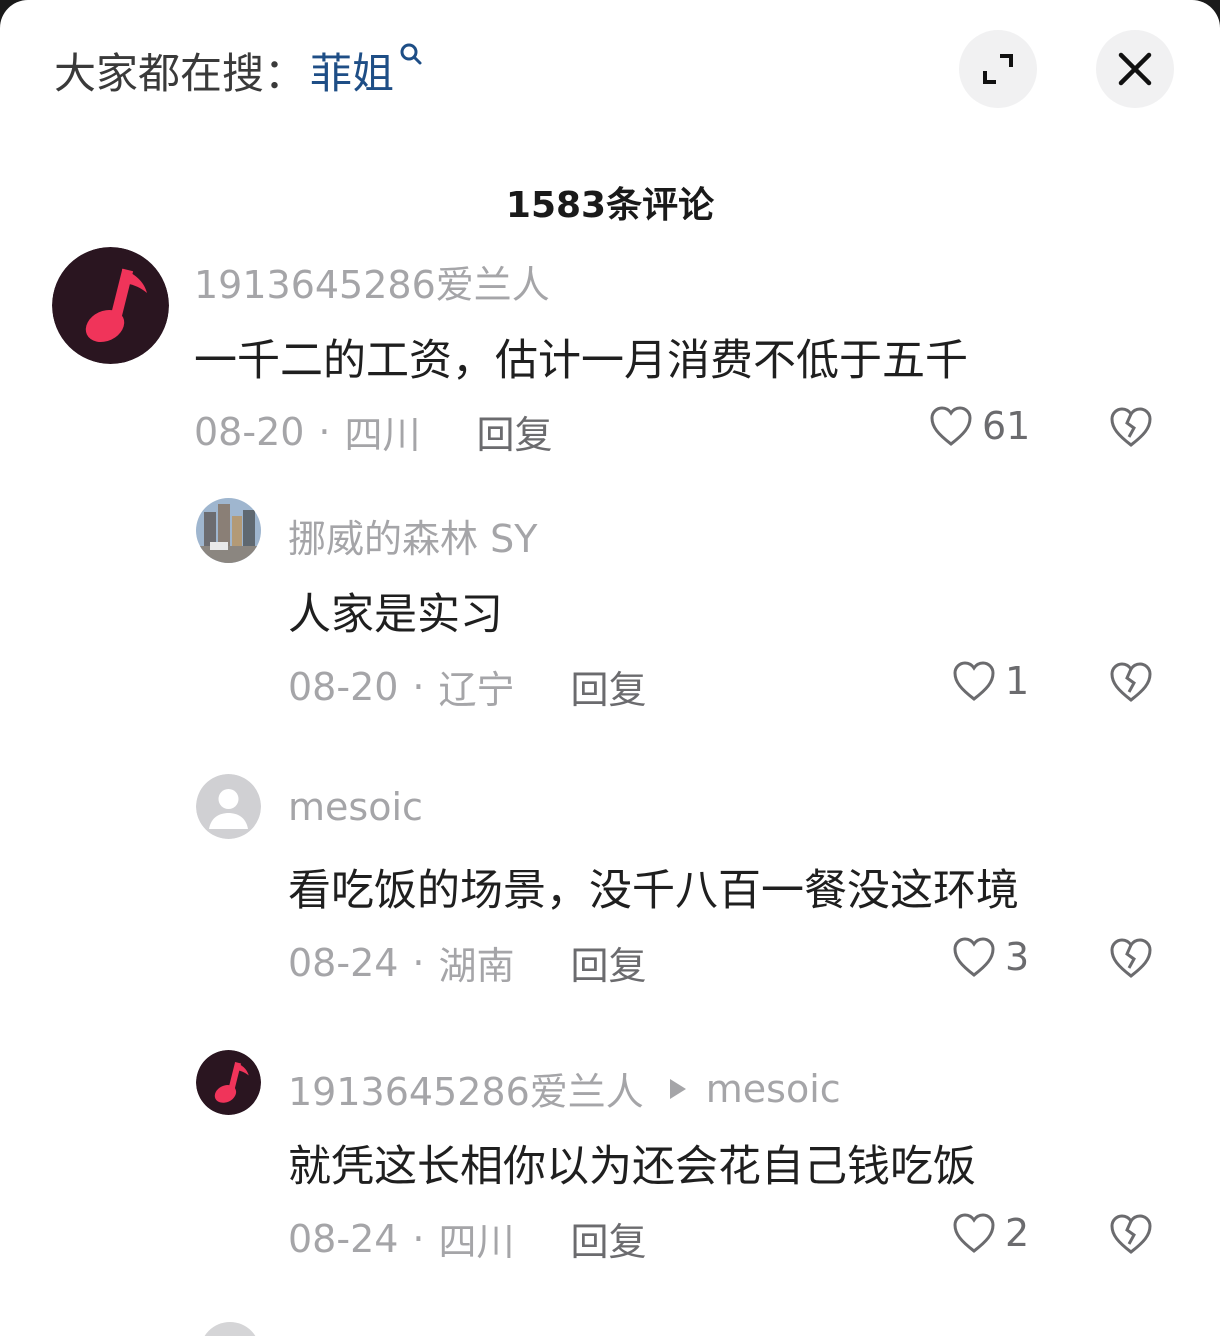  I want to click on comment-meta: 08-20 · 辽宁 回复, so click(467, 686).